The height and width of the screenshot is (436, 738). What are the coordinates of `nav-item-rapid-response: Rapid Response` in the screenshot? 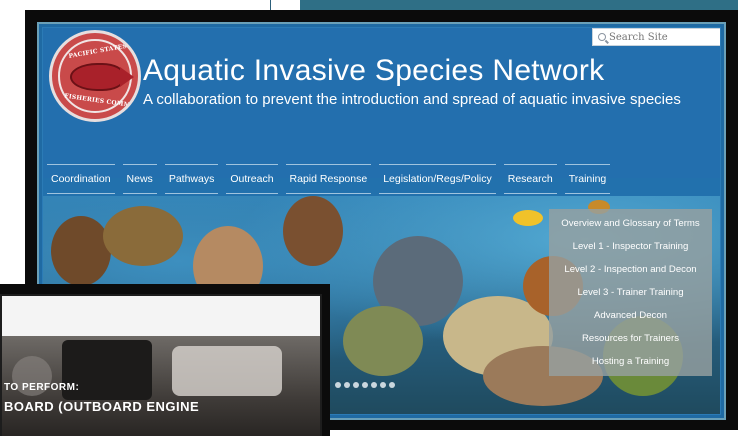 It's located at (329, 179).